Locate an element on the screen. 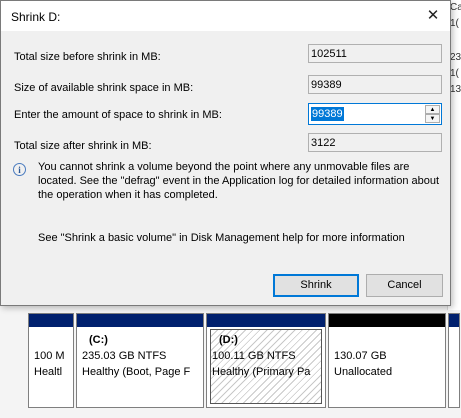  shrink-amount-stepper: 99389 ▲ ▼ is located at coordinates (375, 114).